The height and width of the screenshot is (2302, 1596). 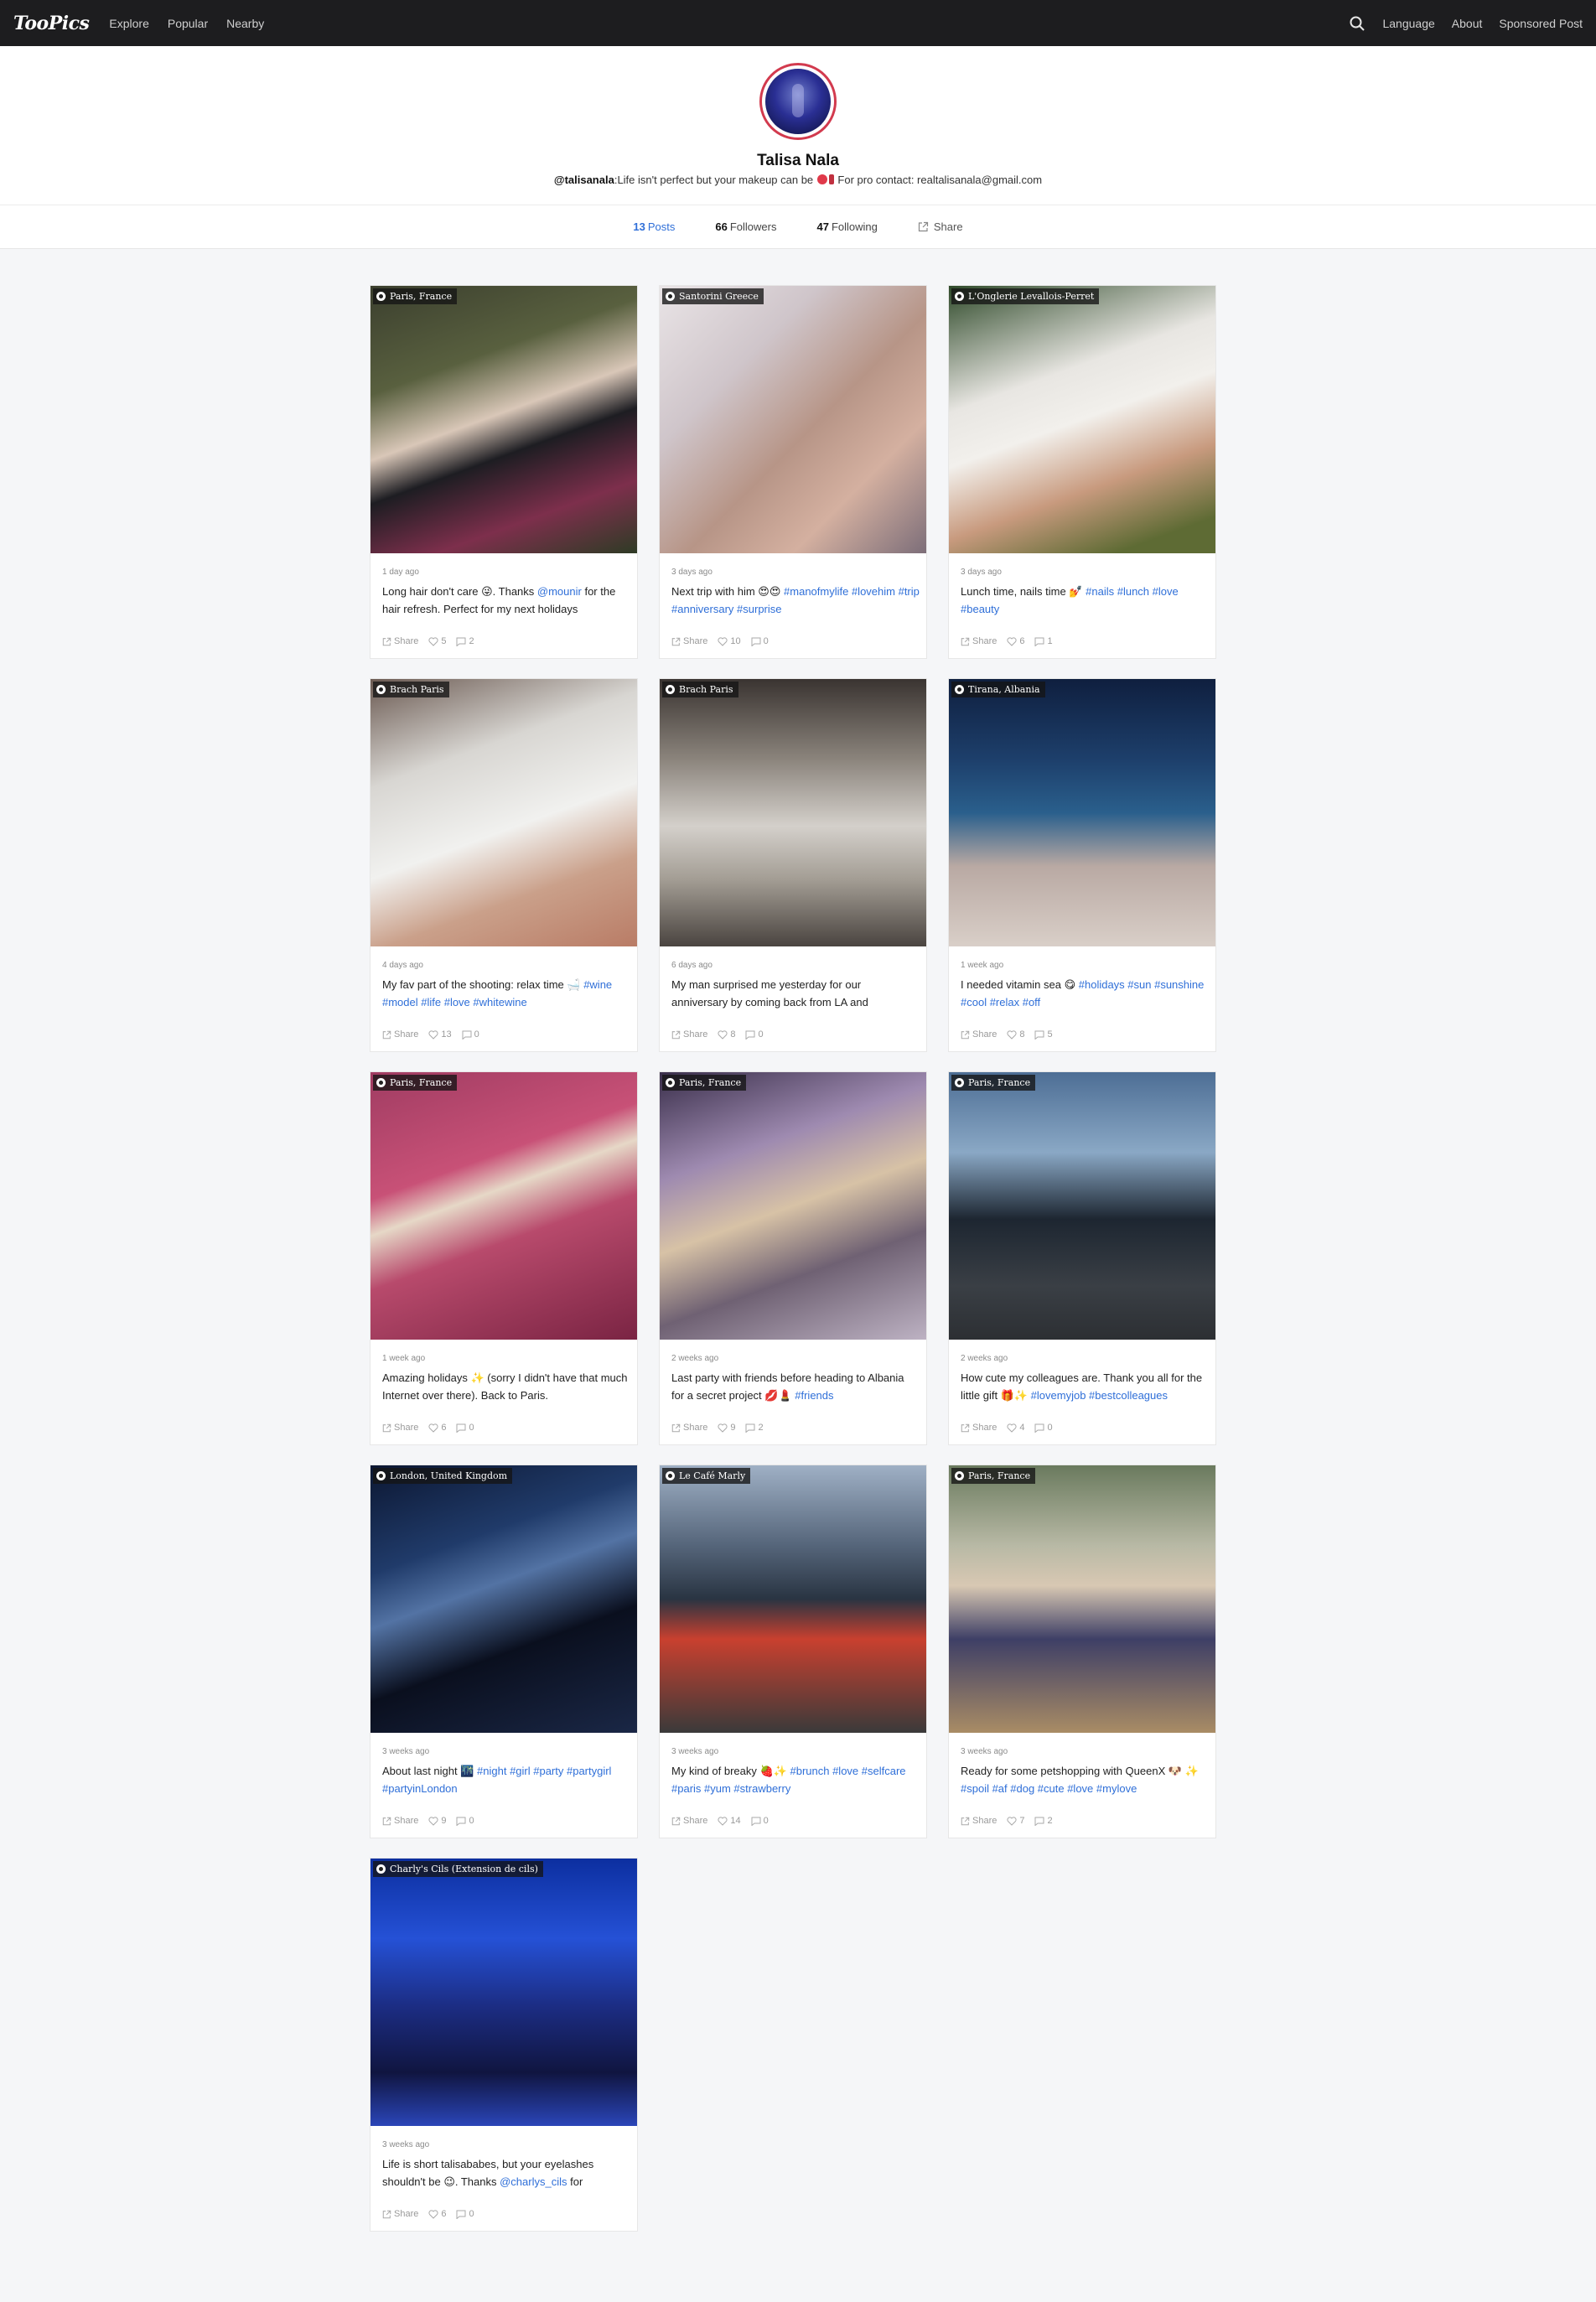 I want to click on nav-nearby: Nearby, so click(x=245, y=23).